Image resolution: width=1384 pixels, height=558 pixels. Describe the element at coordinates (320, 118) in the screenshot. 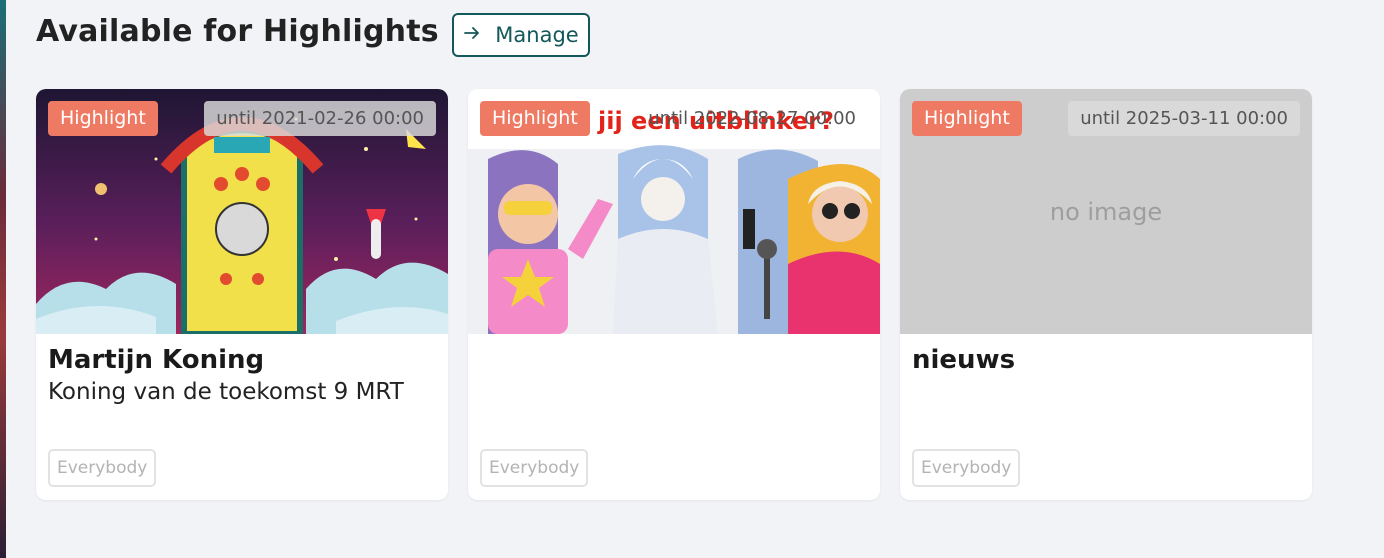

I see `until-date: until 2021-02-26 00:00` at that location.